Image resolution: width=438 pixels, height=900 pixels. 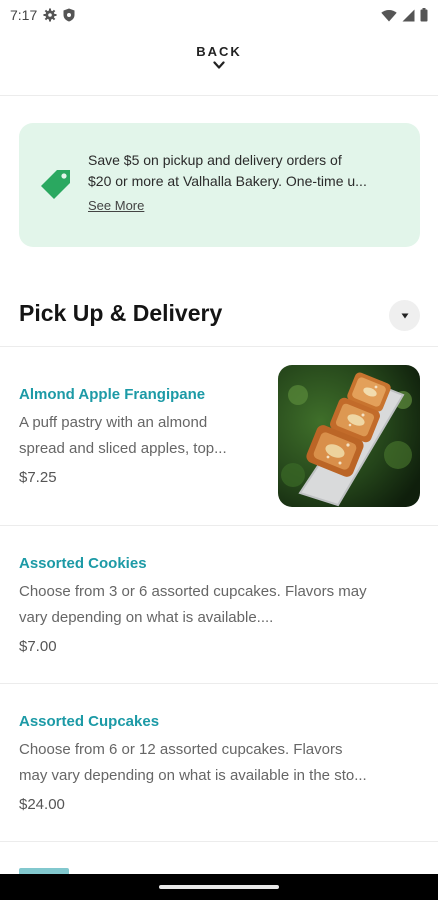 What do you see at coordinates (69, 15) in the screenshot?
I see `shield-icon` at bounding box center [69, 15].